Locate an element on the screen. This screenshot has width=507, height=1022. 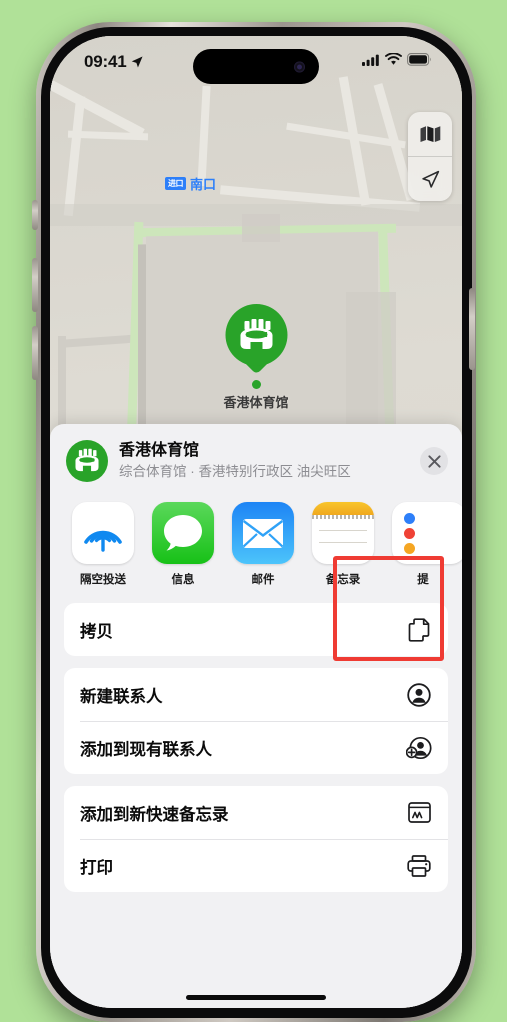
copy-icon is located at coordinates (419, 630).